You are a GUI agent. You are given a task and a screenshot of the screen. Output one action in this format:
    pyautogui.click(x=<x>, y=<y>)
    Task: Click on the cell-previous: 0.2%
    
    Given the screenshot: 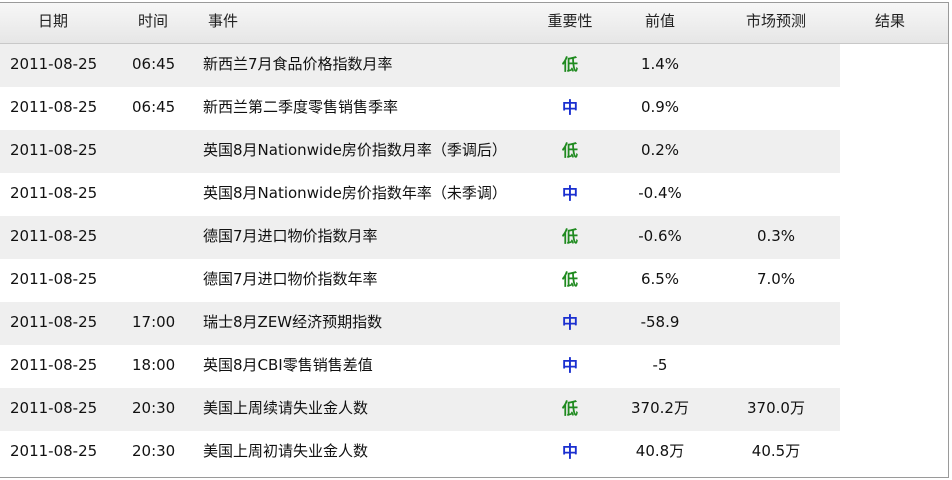 What is the action you would take?
    pyautogui.click(x=660, y=150)
    